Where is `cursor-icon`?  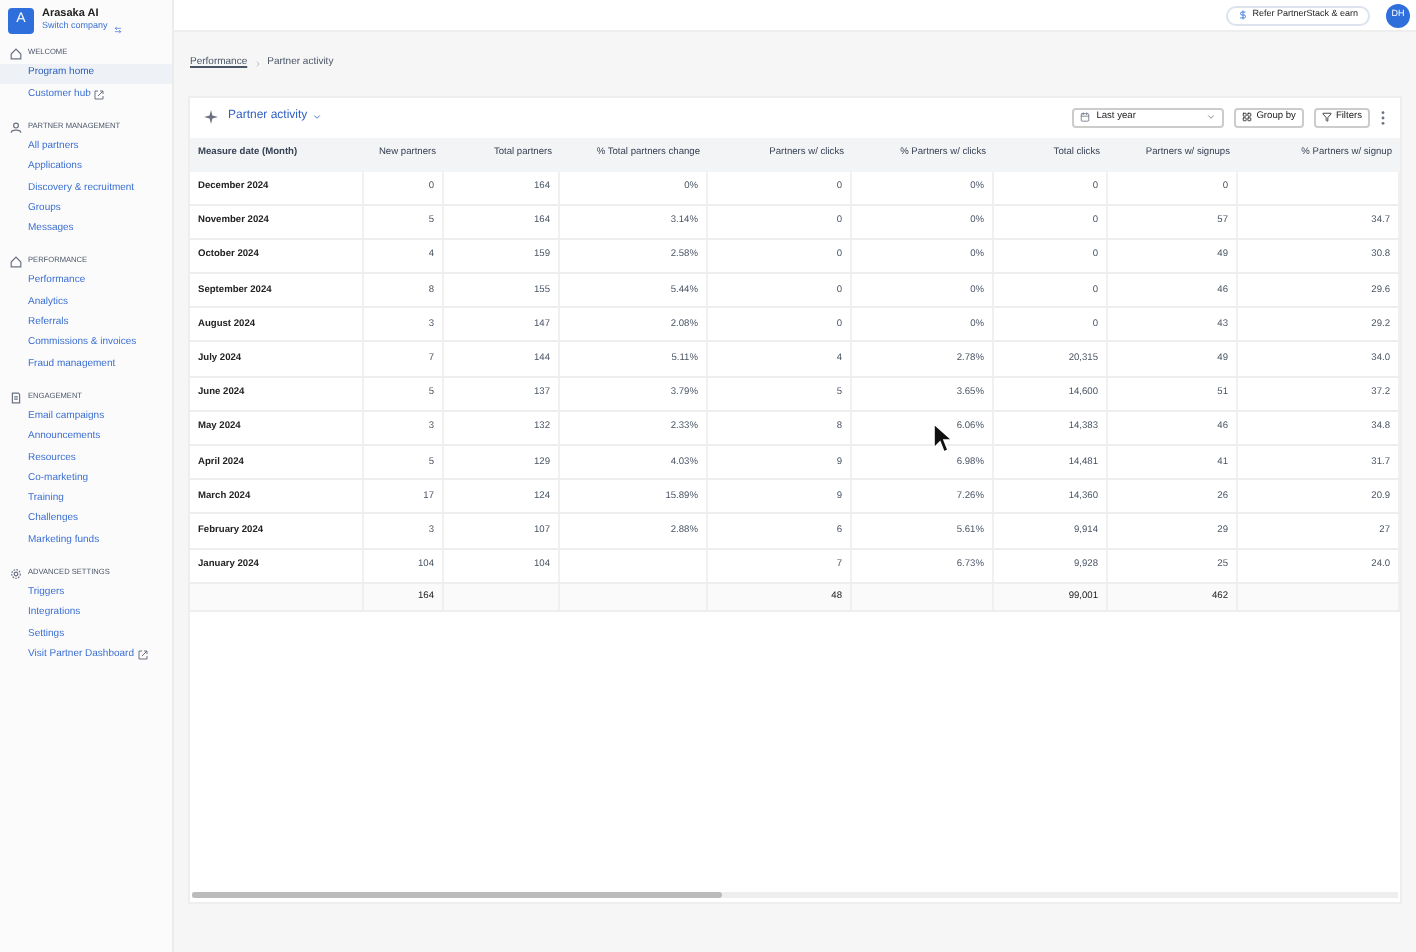
cursor-icon is located at coordinates (942, 438).